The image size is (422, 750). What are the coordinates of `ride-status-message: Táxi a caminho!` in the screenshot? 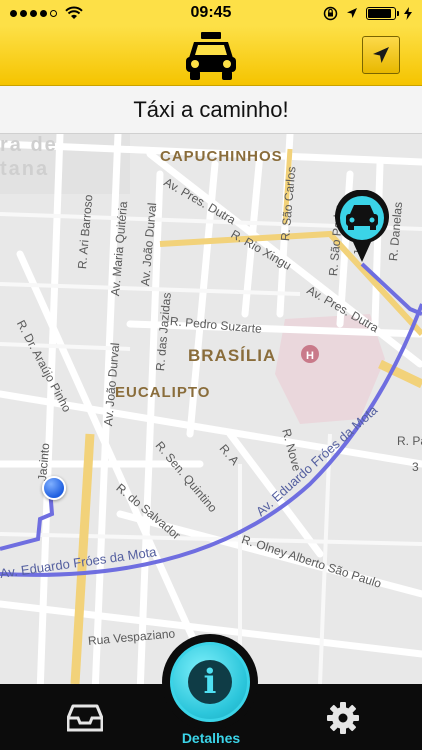 It's located at (211, 110).